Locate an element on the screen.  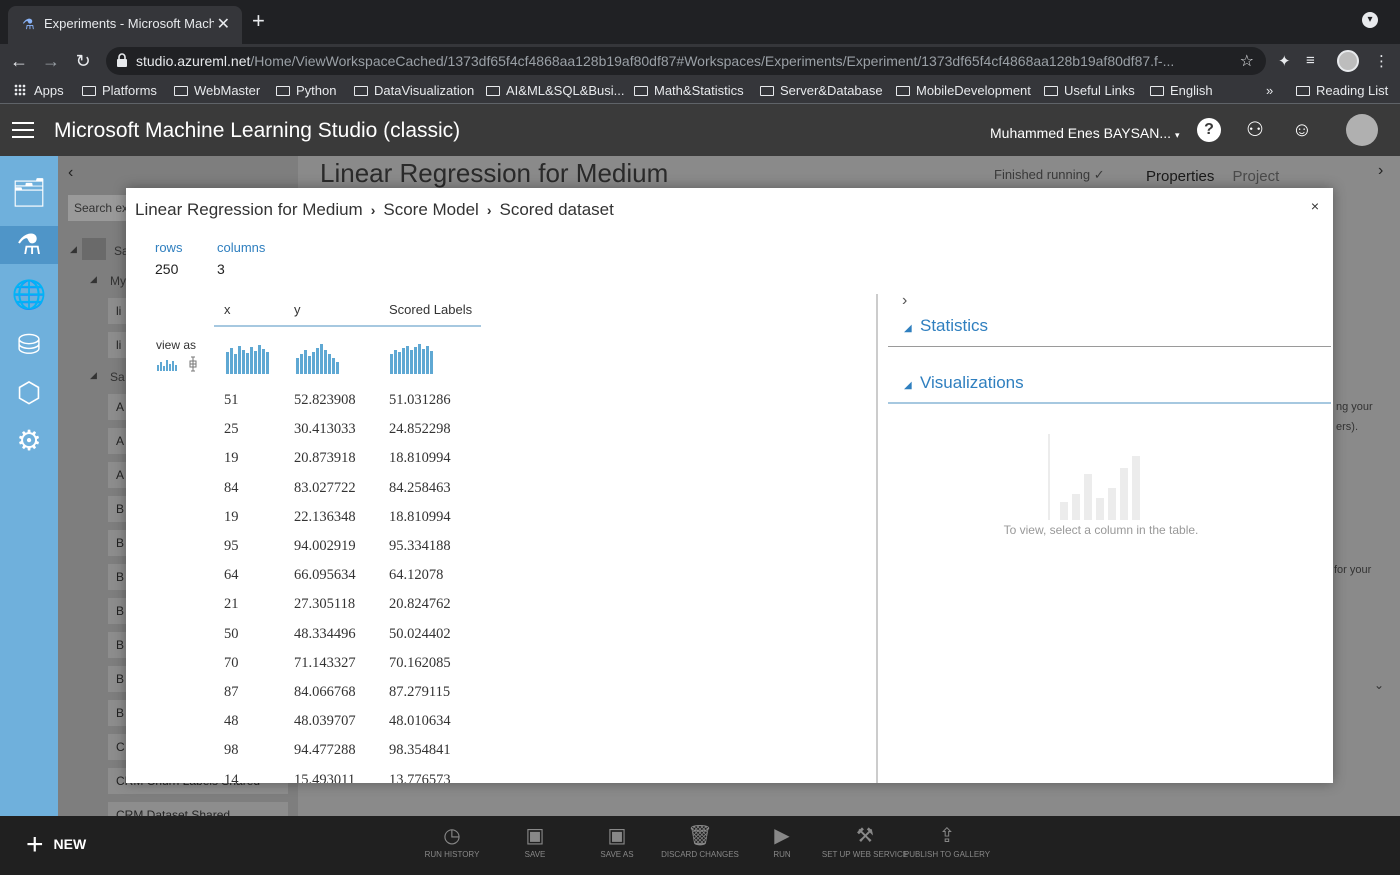
bookmark-apps: Apps is located at coordinates (39, 90).